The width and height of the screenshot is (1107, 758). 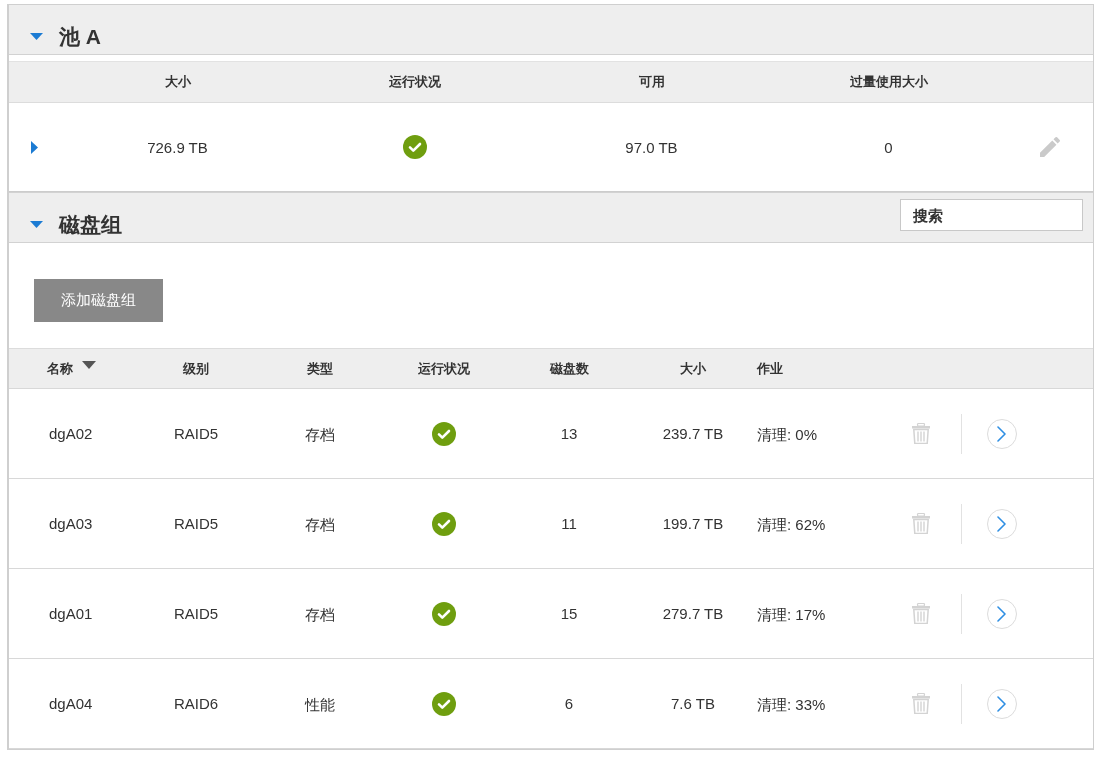 What do you see at coordinates (71, 523) in the screenshot?
I see `table-cell: dgA03` at bounding box center [71, 523].